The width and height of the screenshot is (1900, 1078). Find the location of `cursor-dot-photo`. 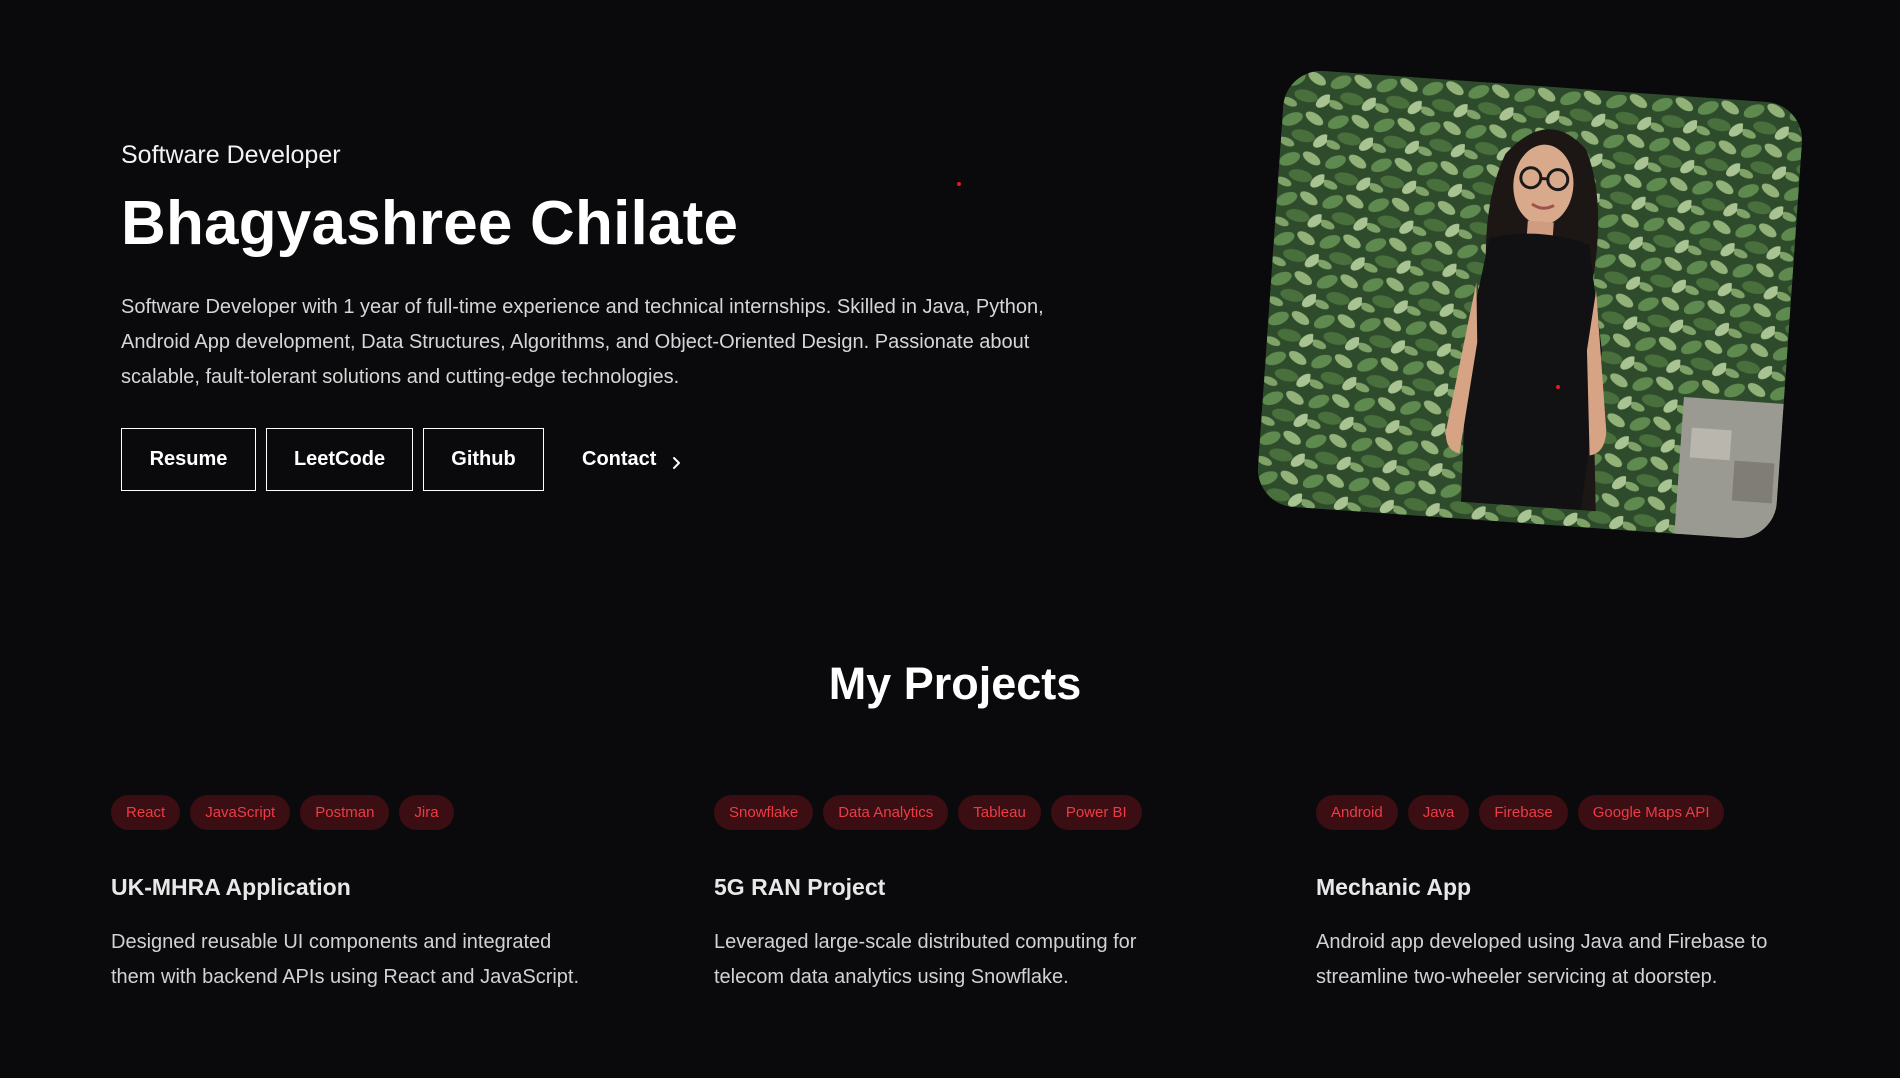

cursor-dot-photo is located at coordinates (1558, 387).